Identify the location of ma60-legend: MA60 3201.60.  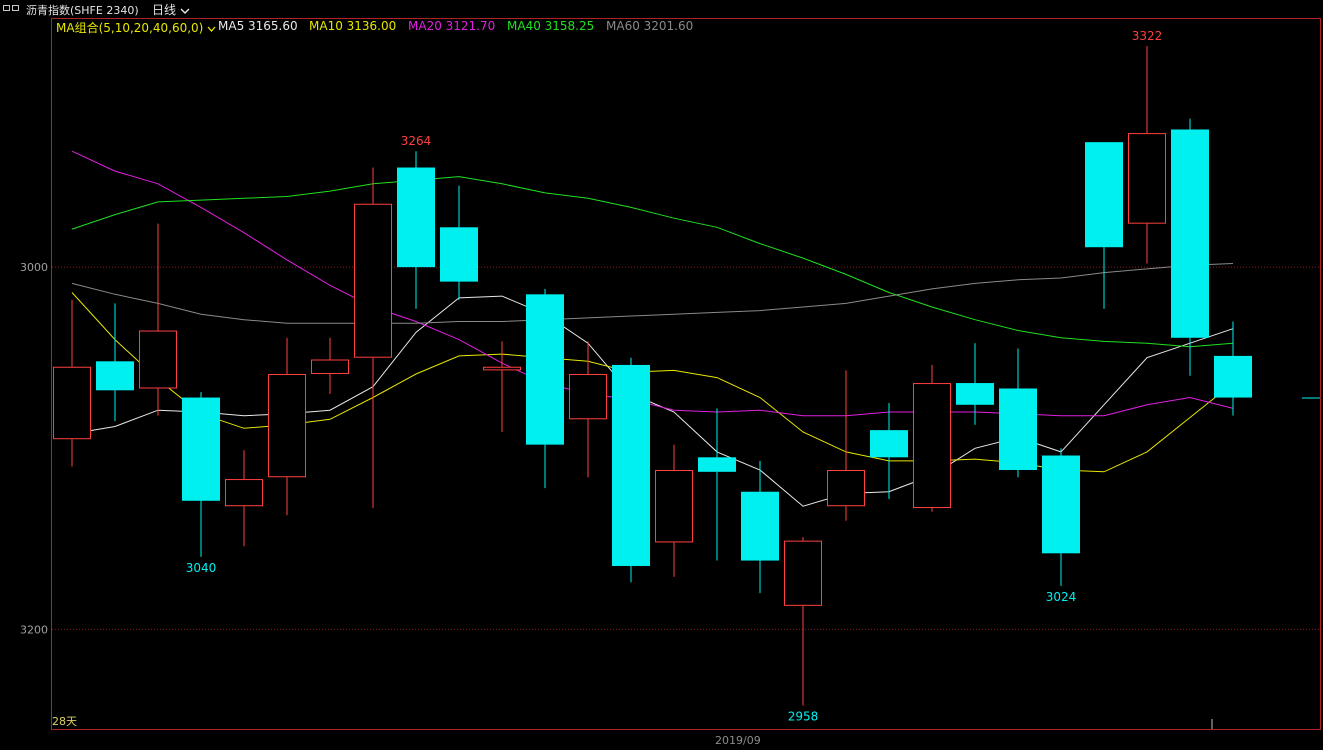
(650, 26).